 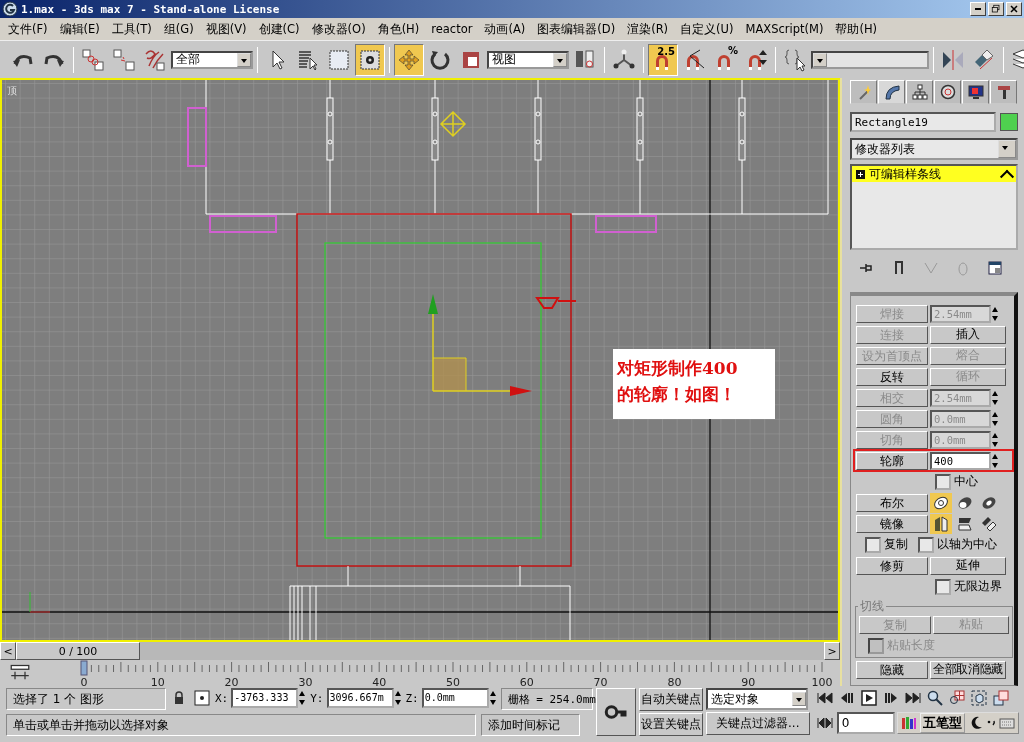 I want to click on key-mode-dropdown: 选定对象, so click(x=756, y=699).